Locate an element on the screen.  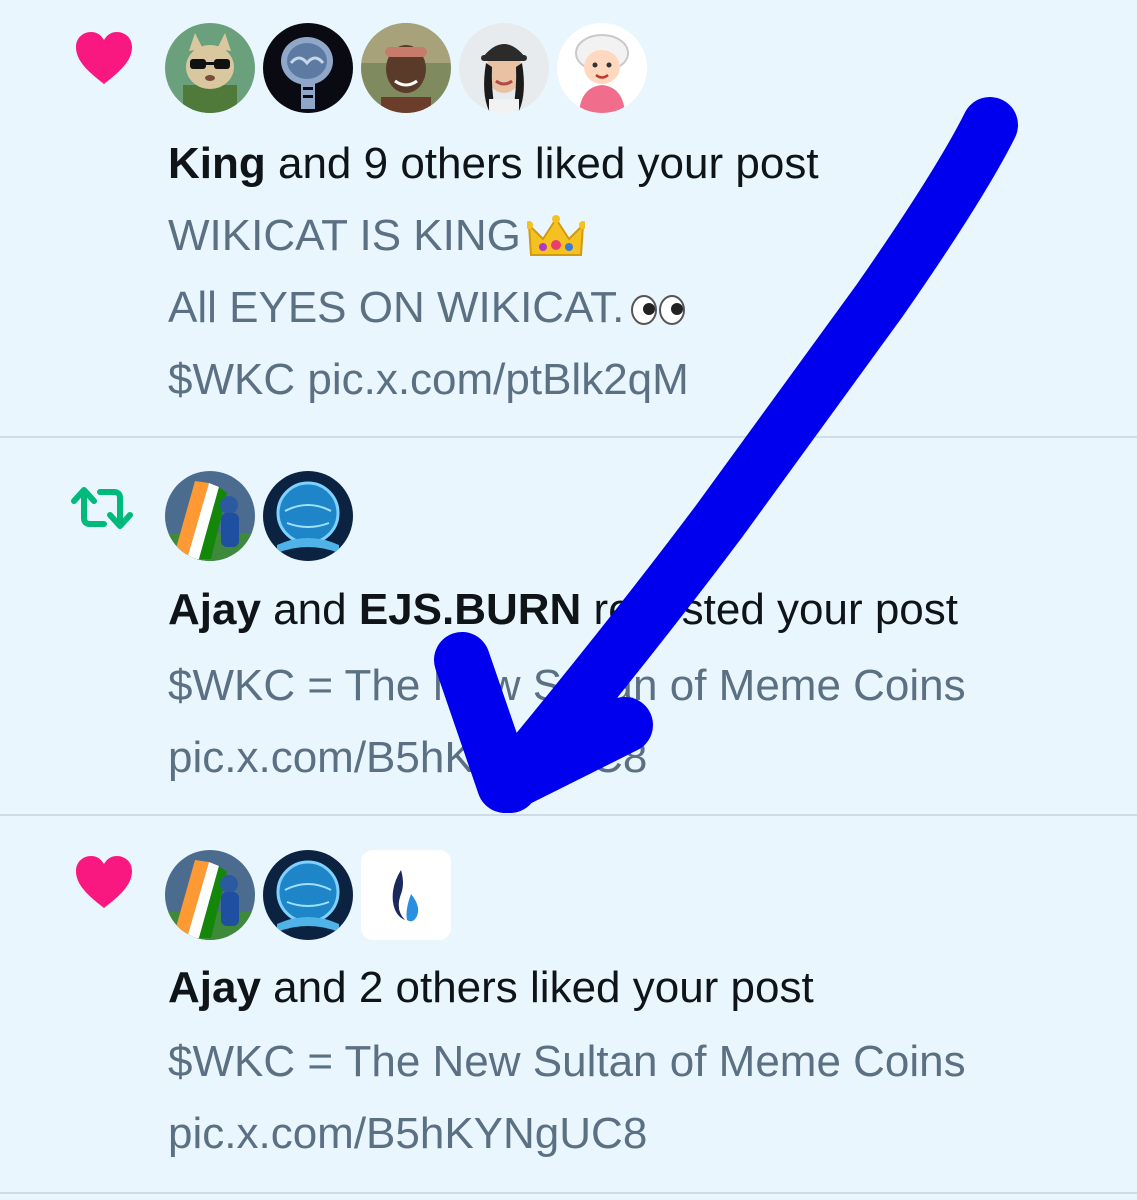
actor-name: King is located at coordinates (217, 163).